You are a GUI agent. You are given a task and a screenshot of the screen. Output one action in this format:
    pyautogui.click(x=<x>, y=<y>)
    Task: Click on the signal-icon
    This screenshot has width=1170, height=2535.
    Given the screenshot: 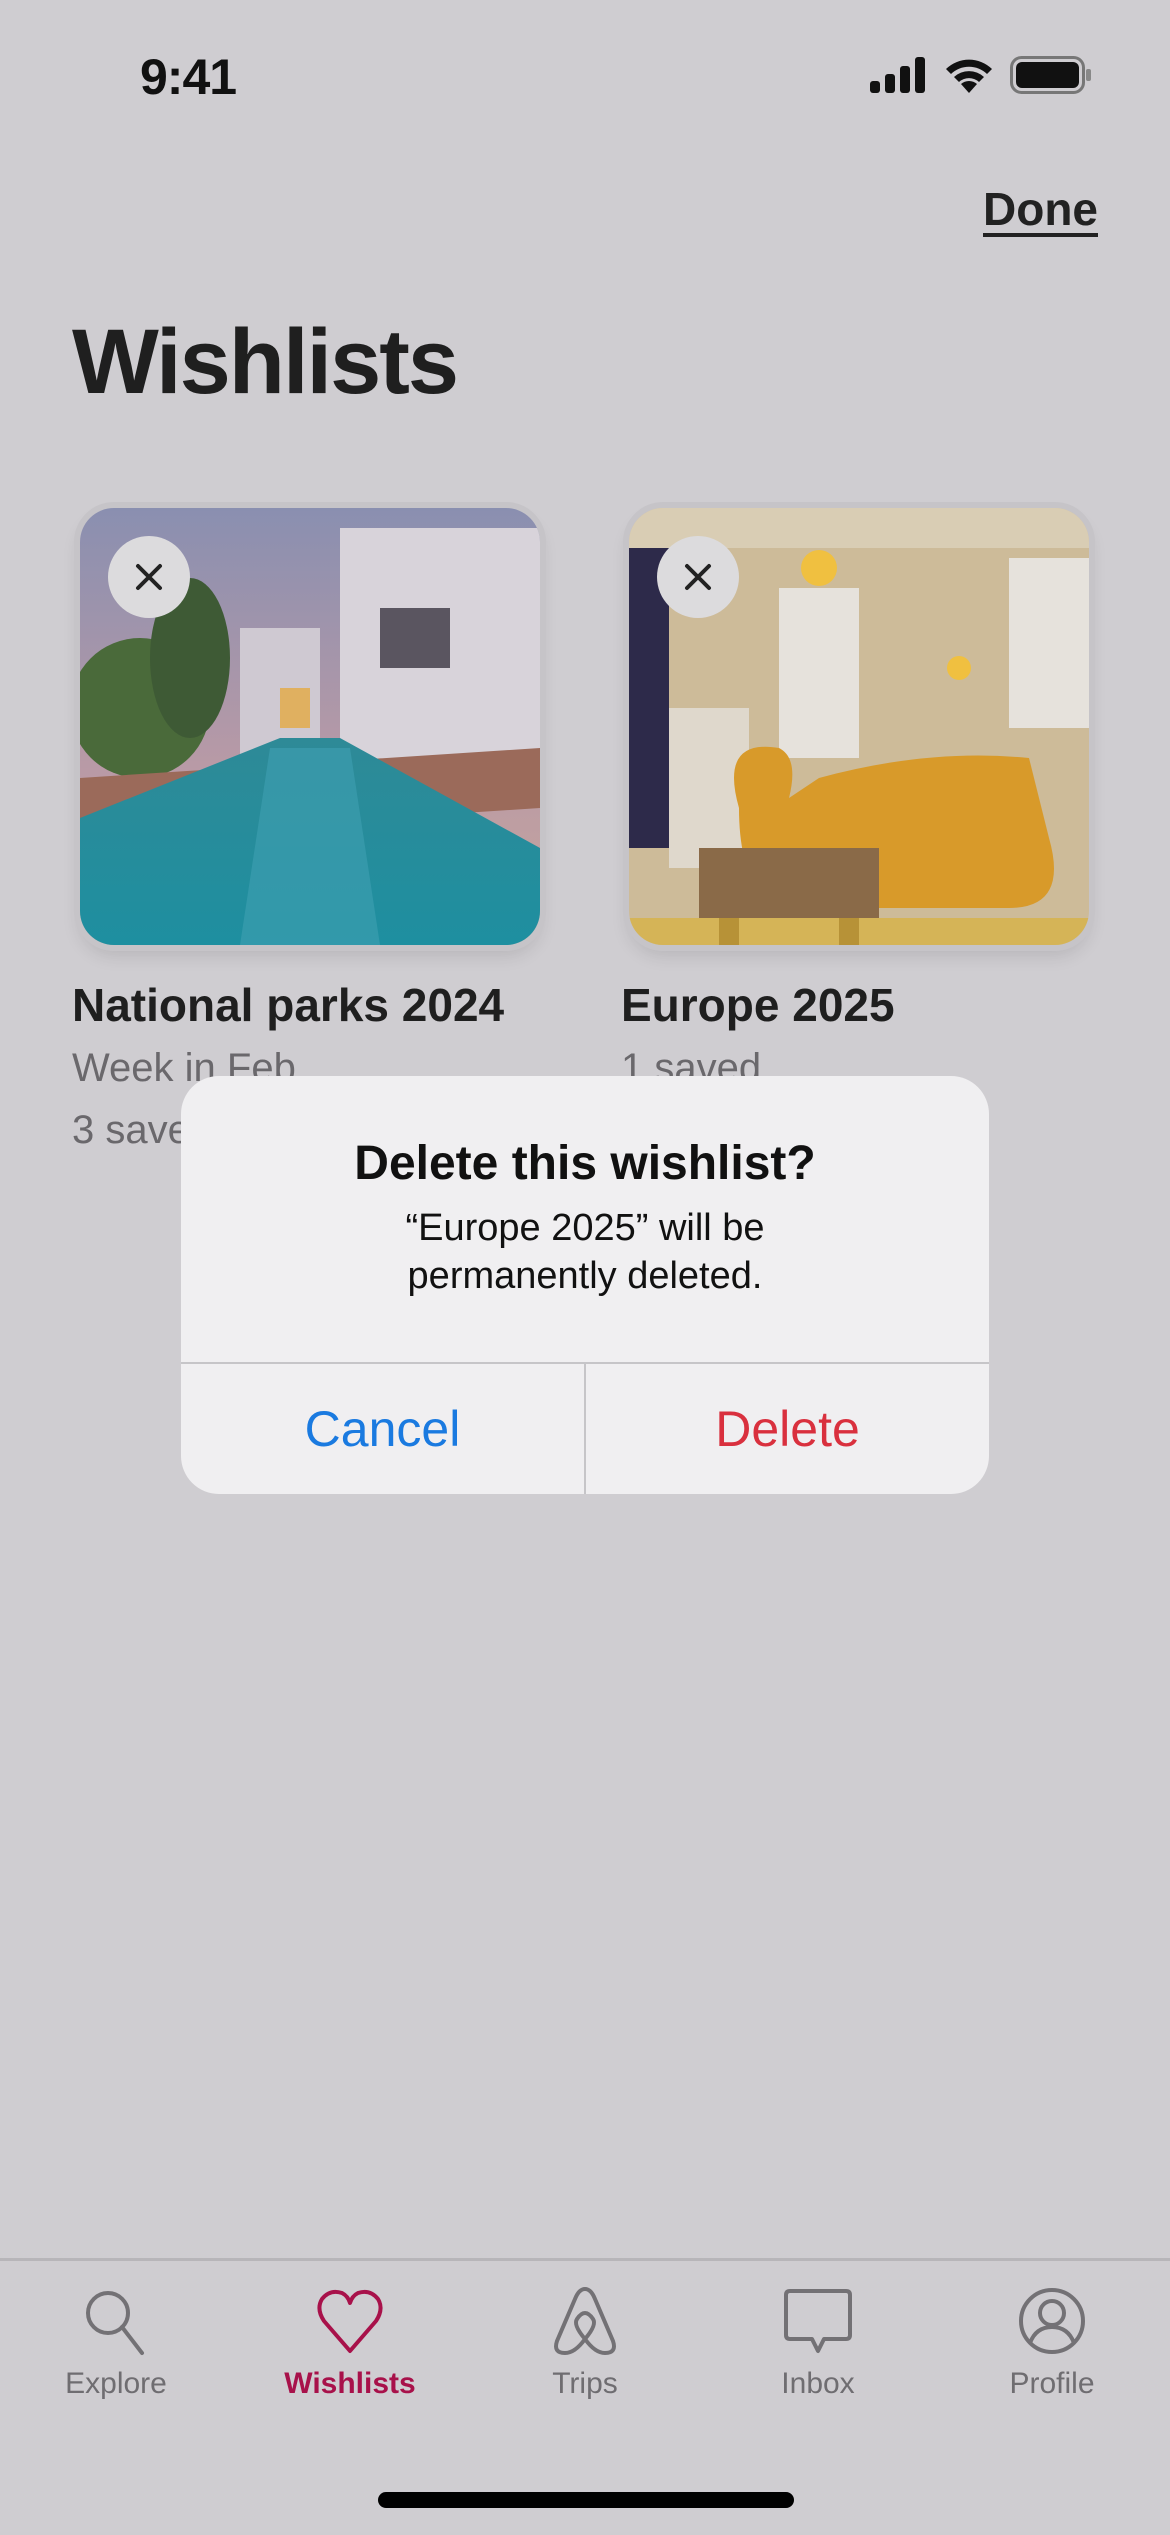 What is the action you would take?
    pyautogui.click(x=897, y=75)
    